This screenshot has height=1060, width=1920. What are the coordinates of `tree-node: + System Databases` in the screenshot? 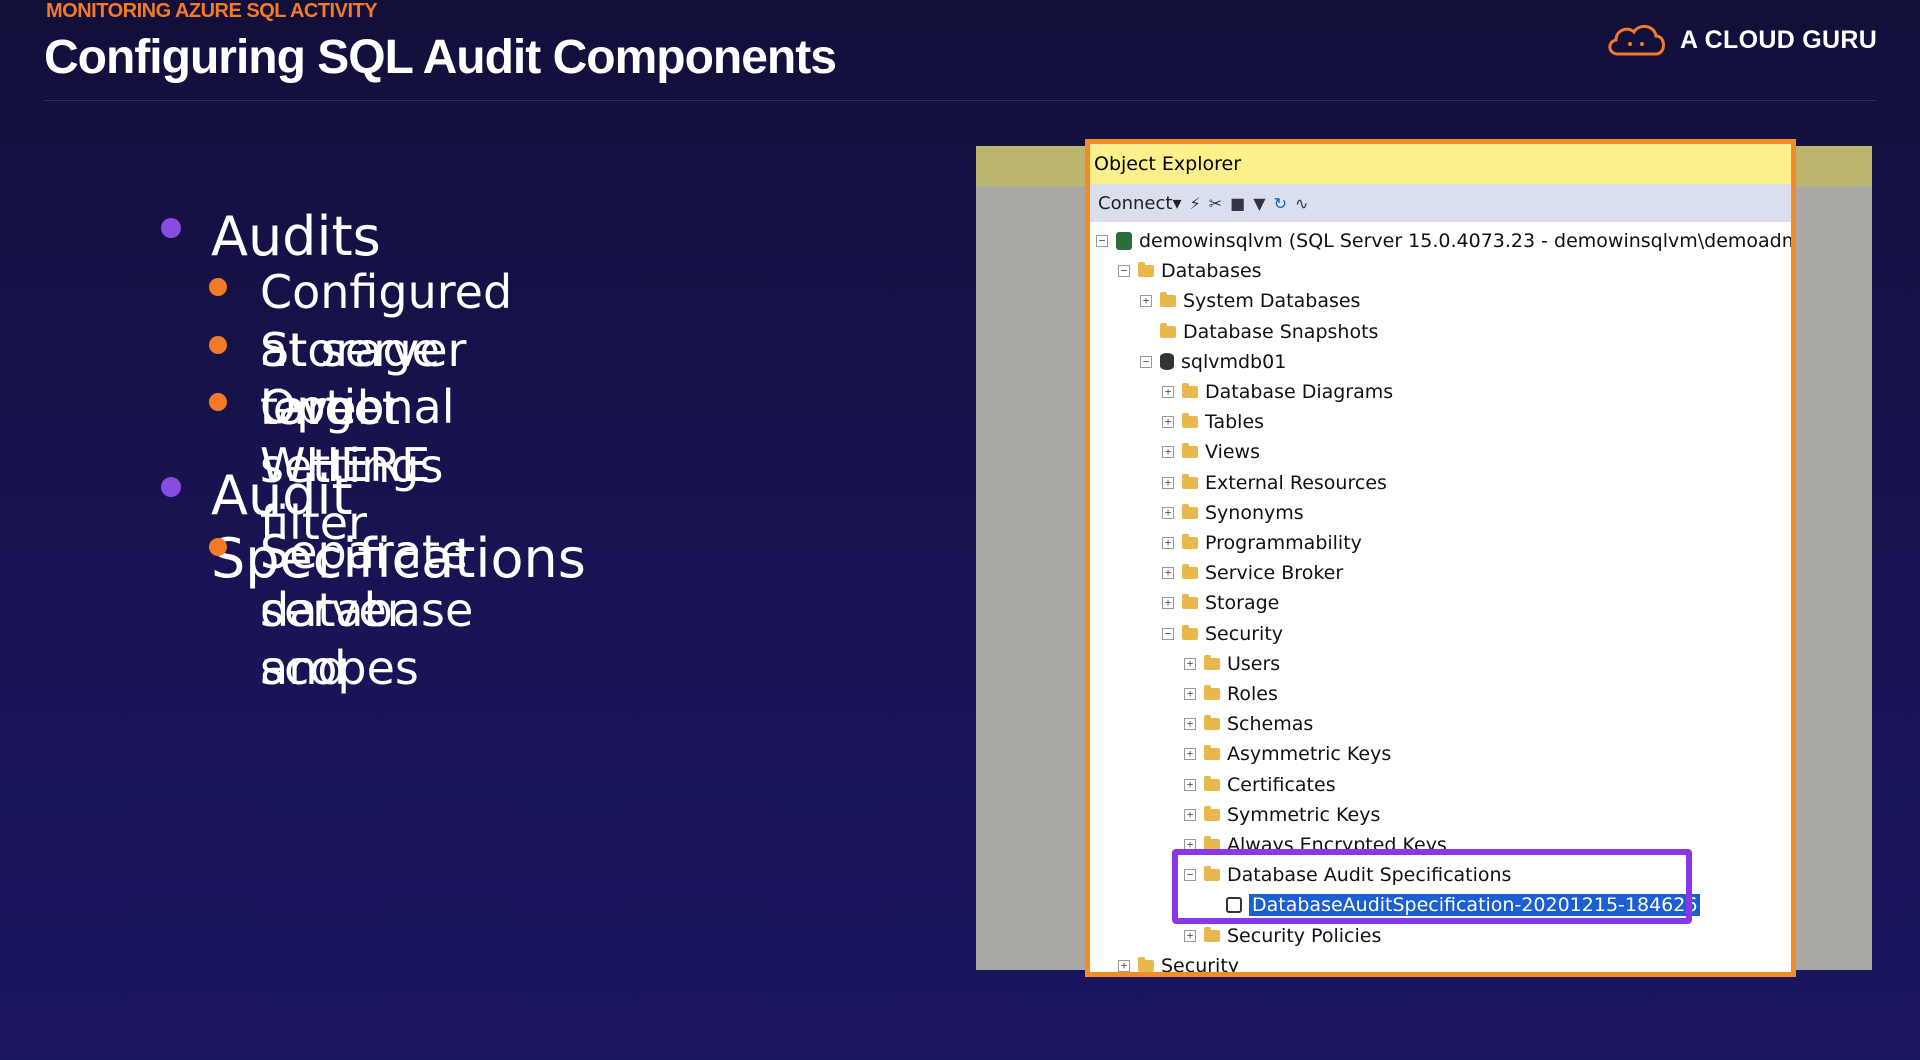 It's located at (1250, 301).